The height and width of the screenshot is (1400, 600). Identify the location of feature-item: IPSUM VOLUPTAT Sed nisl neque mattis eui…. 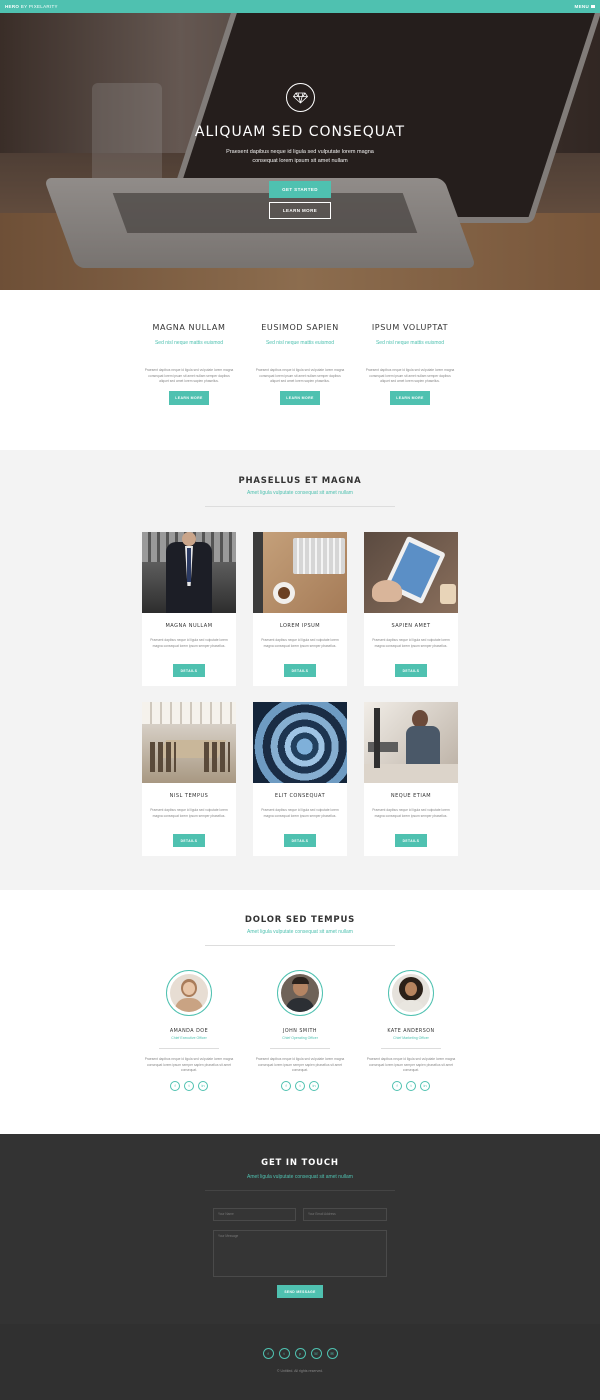
(410, 364).